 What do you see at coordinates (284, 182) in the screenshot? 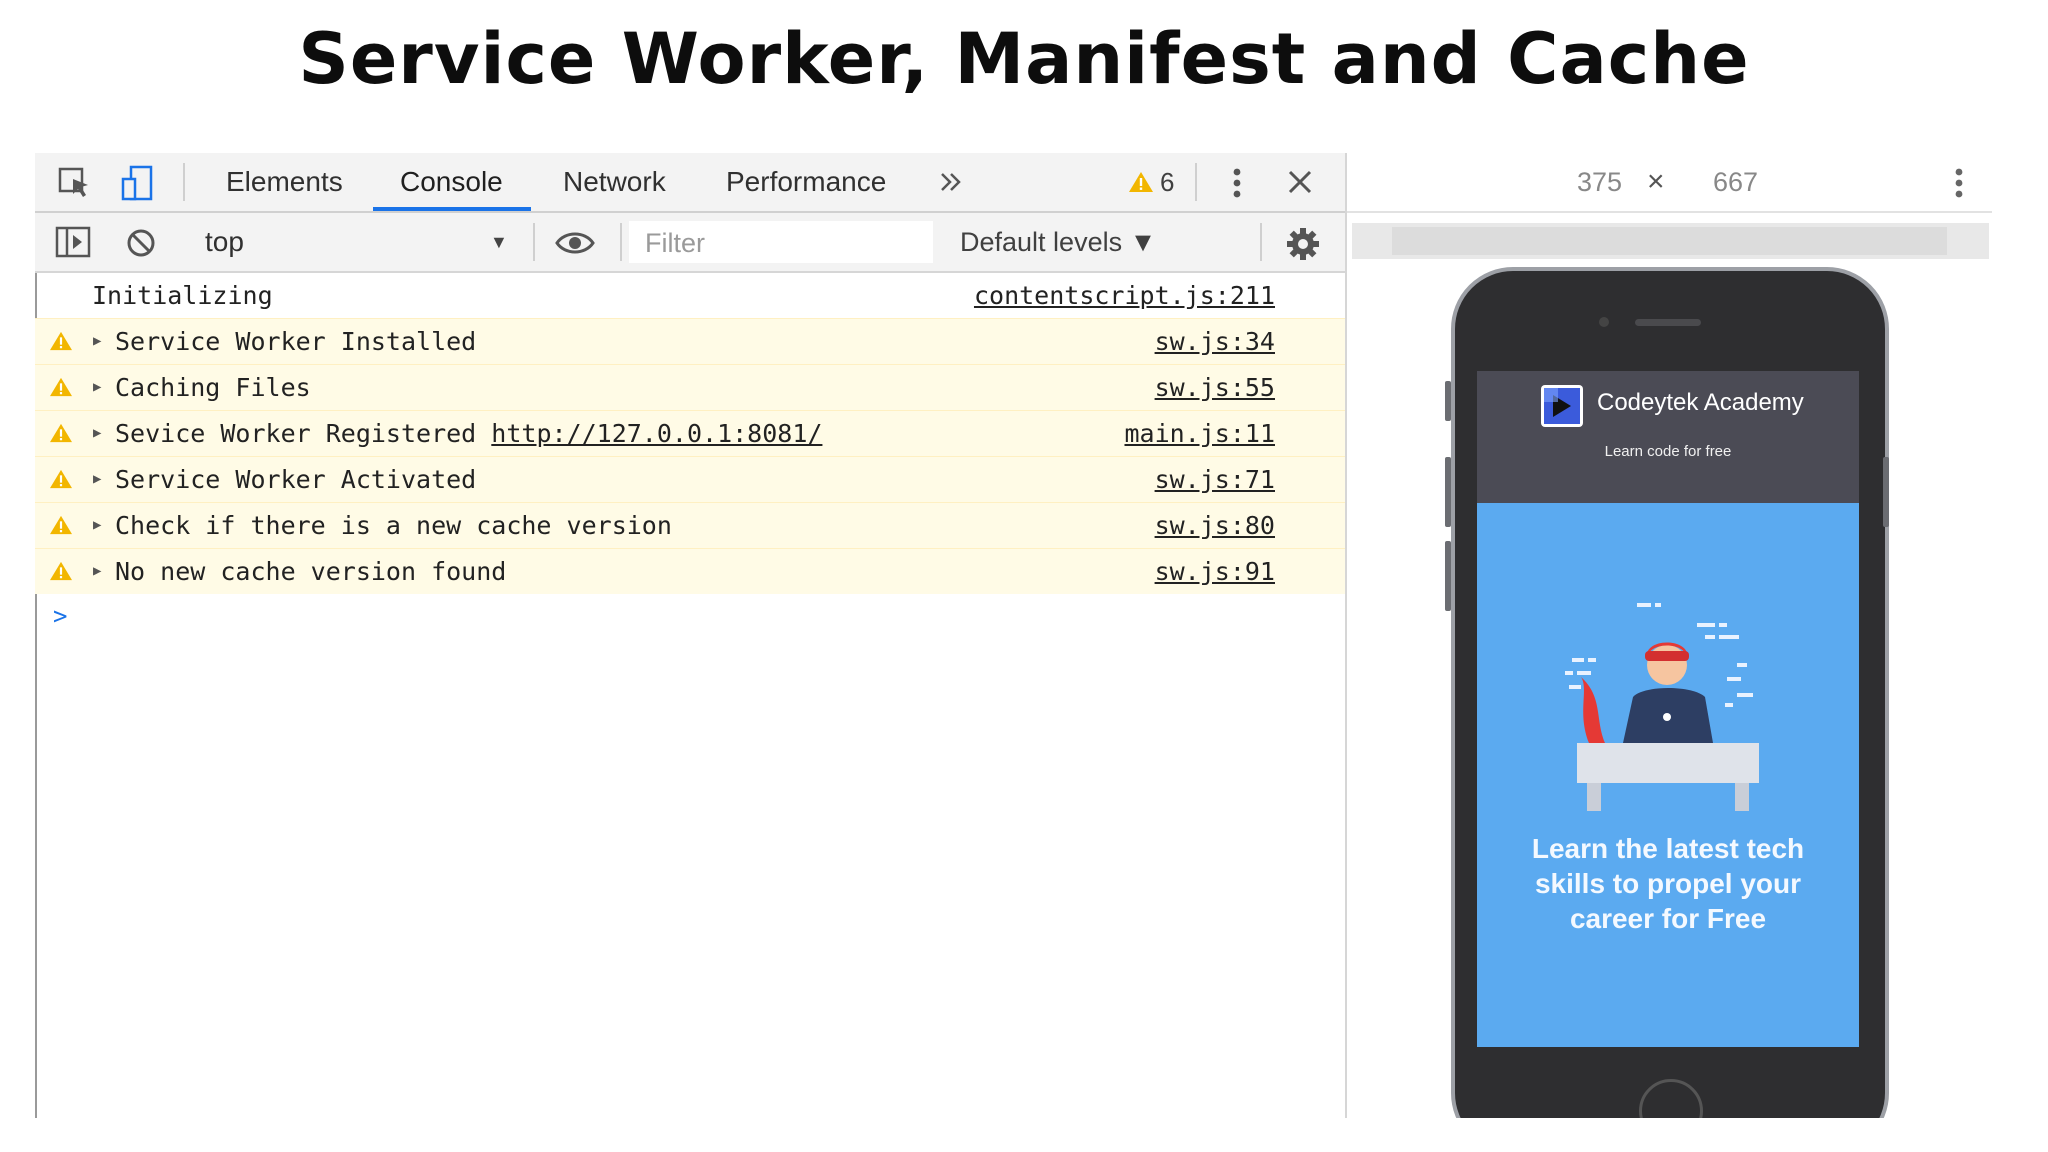
I see `tab-elements: Elements` at bounding box center [284, 182].